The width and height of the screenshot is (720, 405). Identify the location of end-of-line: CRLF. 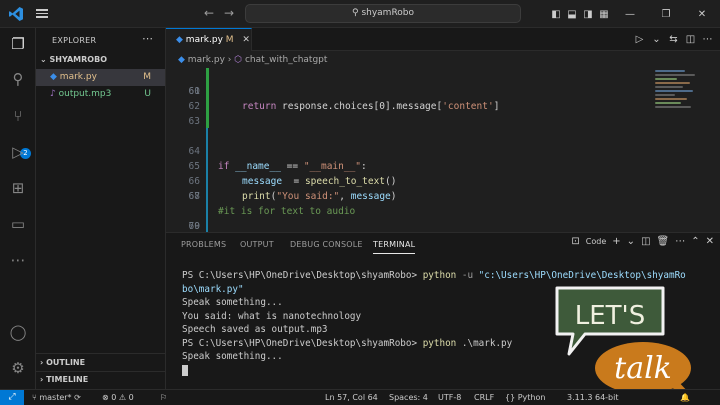
(484, 397).